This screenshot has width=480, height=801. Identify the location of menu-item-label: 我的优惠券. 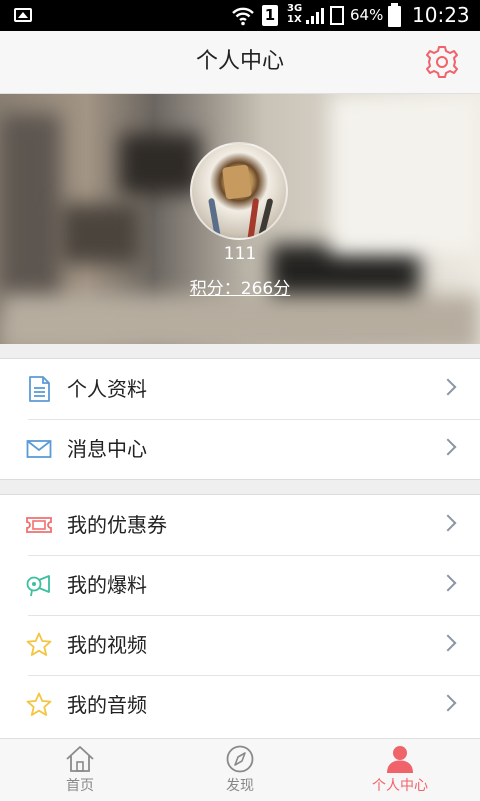
(117, 525).